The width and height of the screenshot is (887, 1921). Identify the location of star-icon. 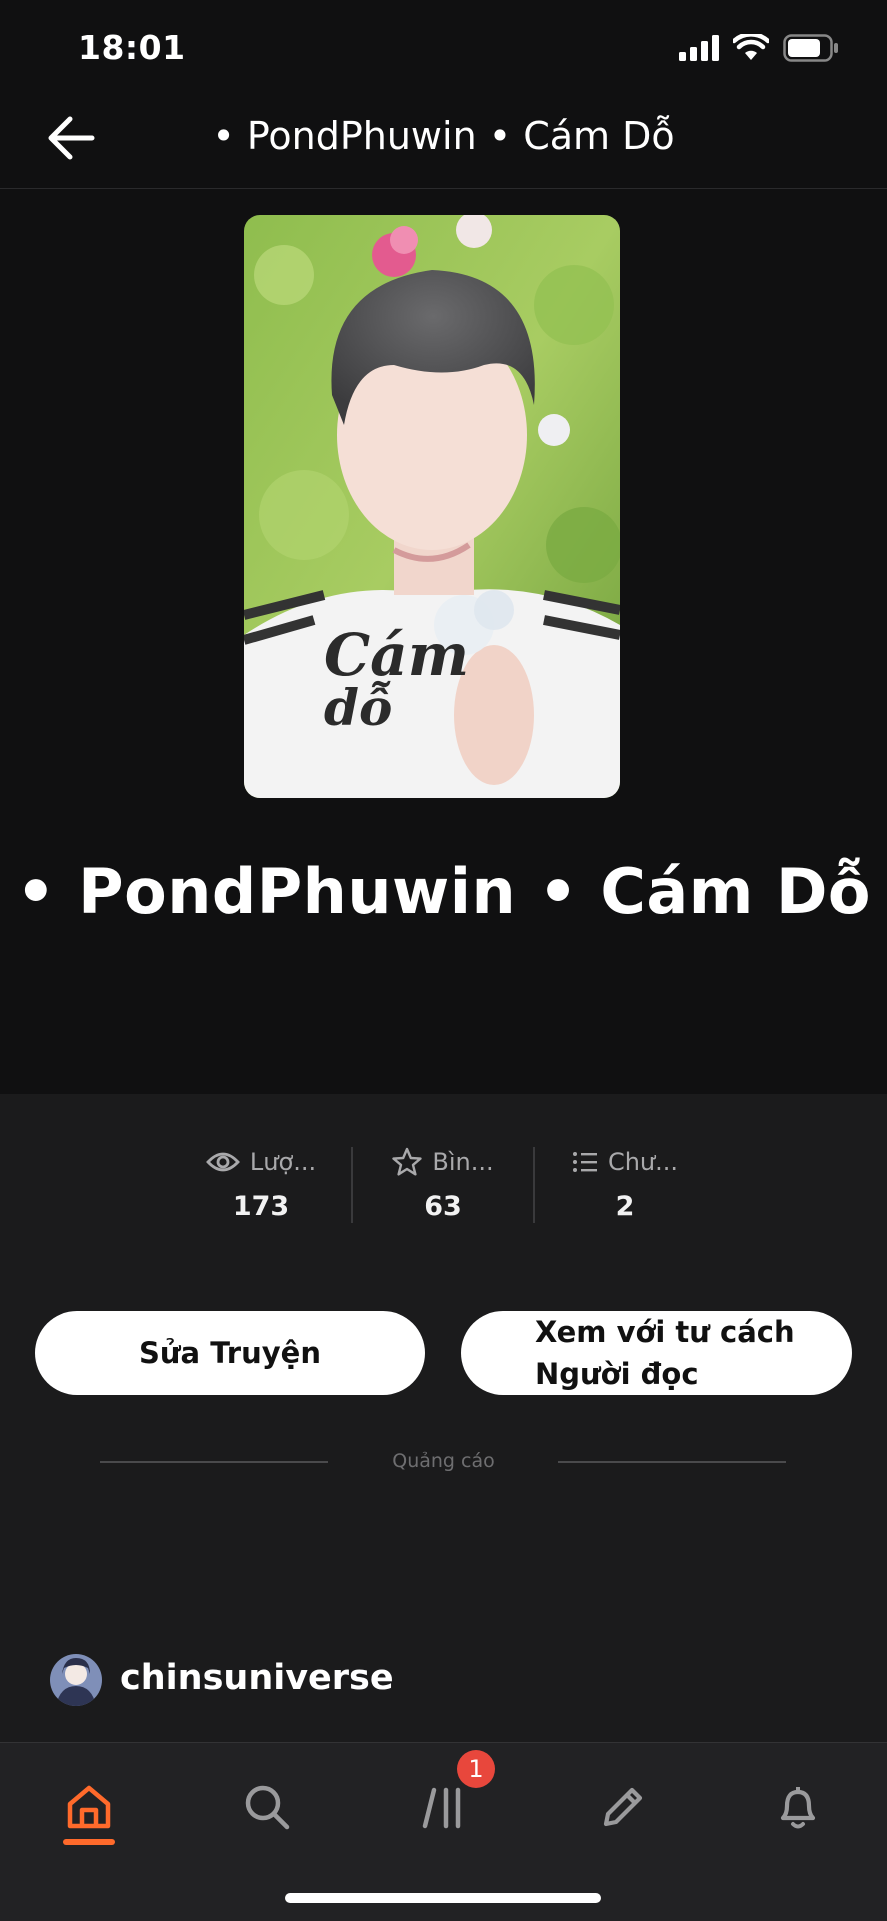
(407, 1161).